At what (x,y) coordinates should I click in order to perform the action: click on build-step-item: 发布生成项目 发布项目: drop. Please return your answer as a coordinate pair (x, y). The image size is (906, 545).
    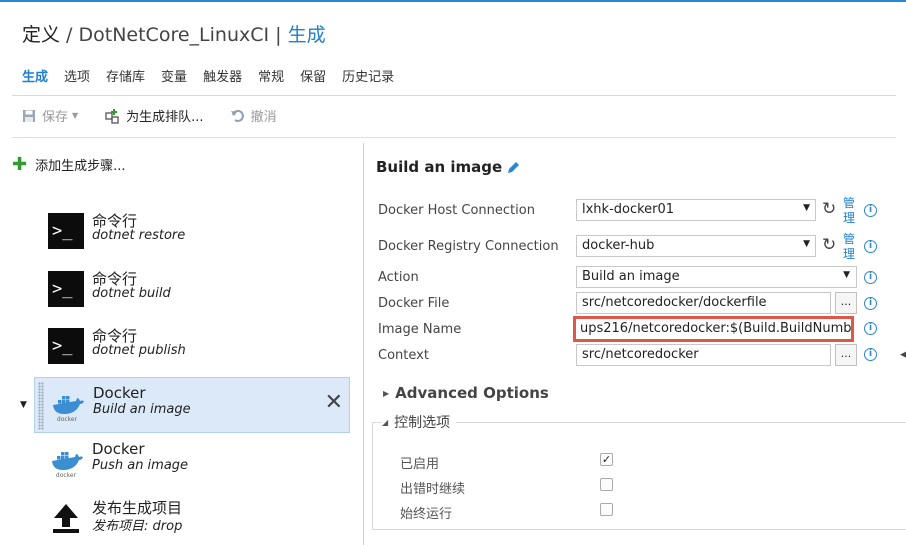
    Looking at the image, I should click on (192, 518).